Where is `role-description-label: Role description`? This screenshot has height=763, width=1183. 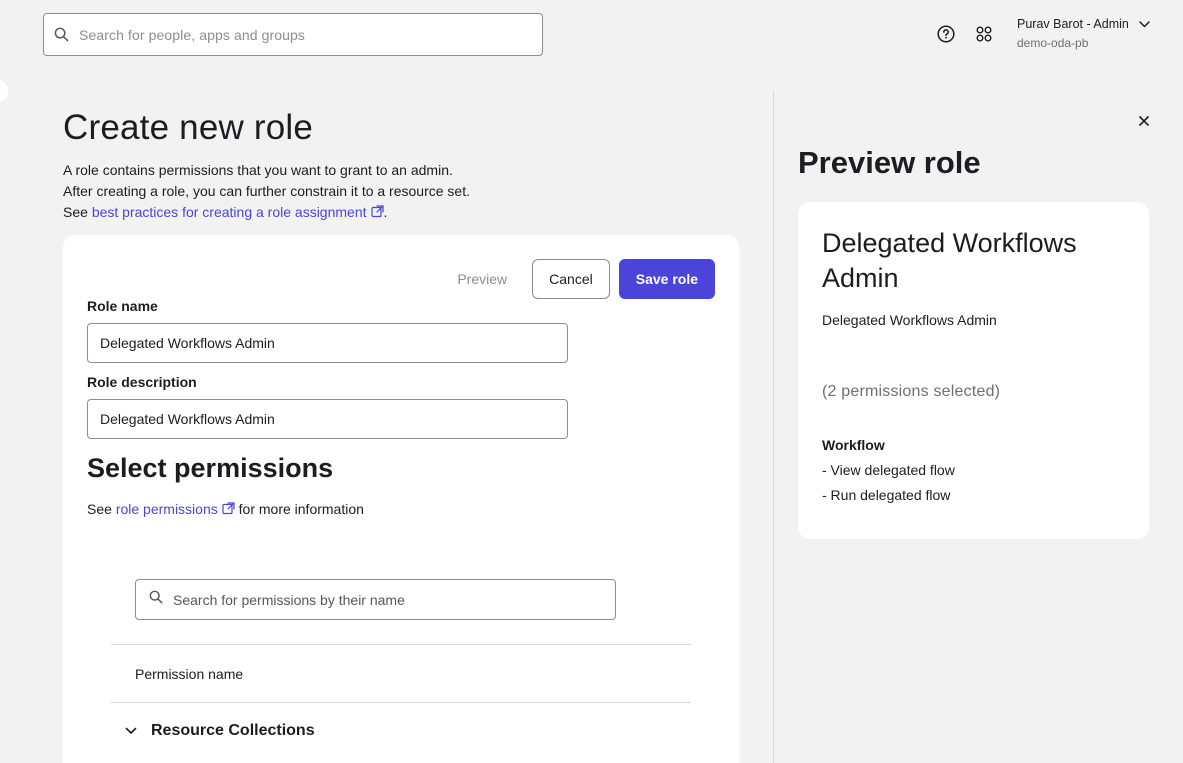 role-description-label: Role description is located at coordinates (142, 382).